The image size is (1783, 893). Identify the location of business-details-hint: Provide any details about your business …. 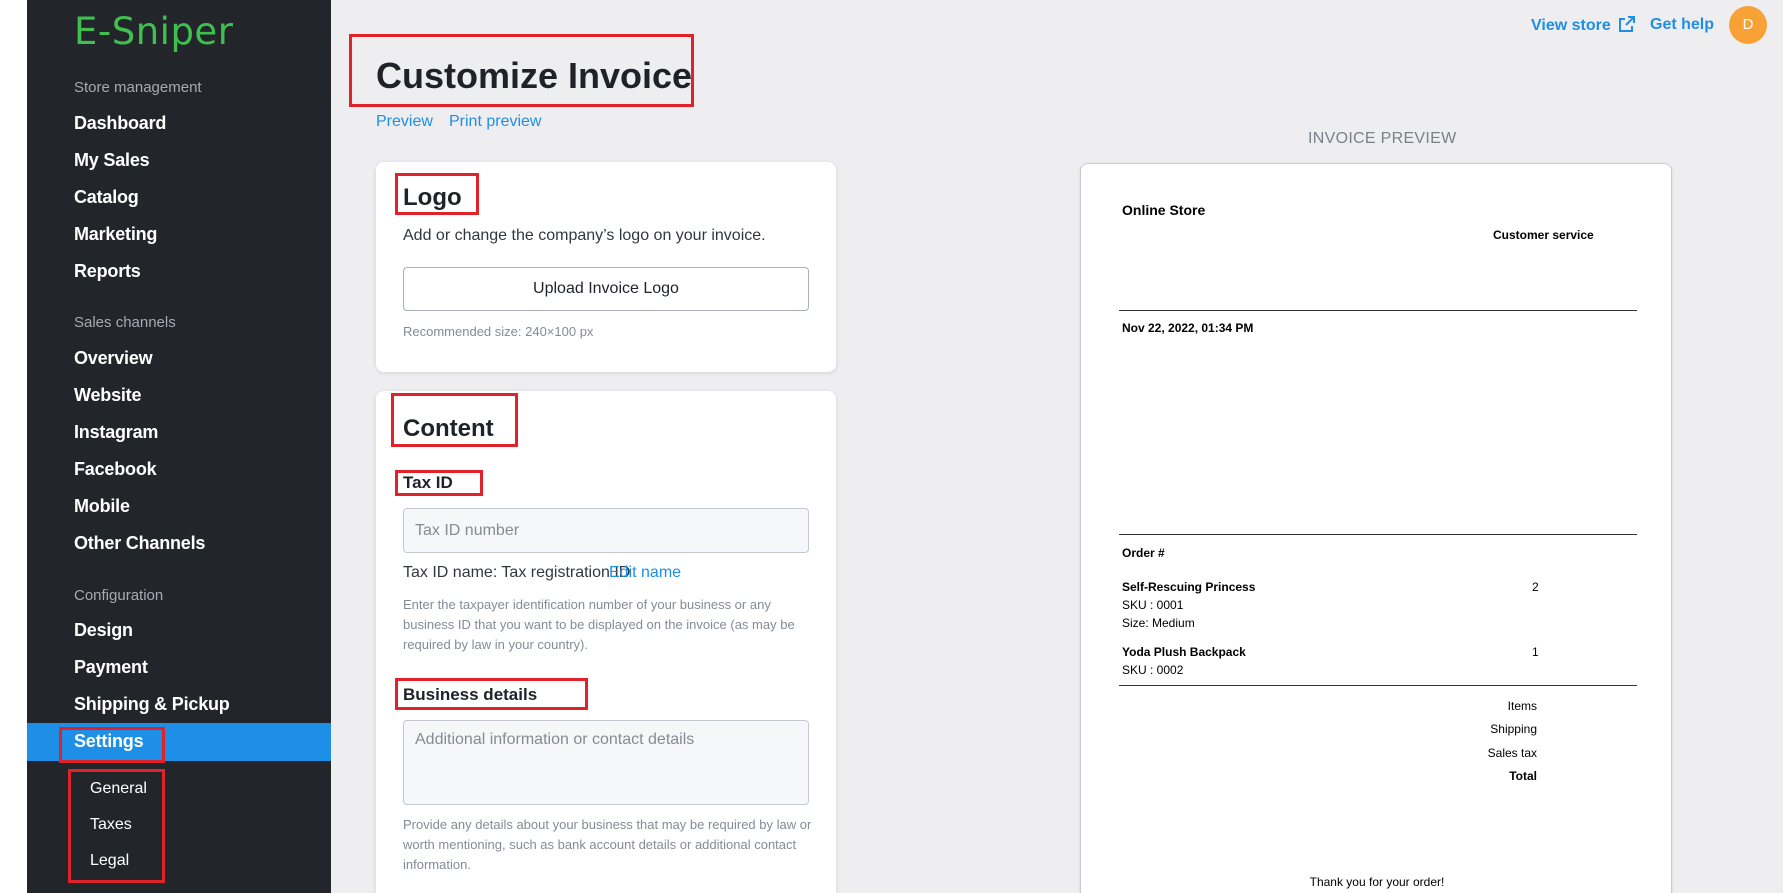
(607, 844).